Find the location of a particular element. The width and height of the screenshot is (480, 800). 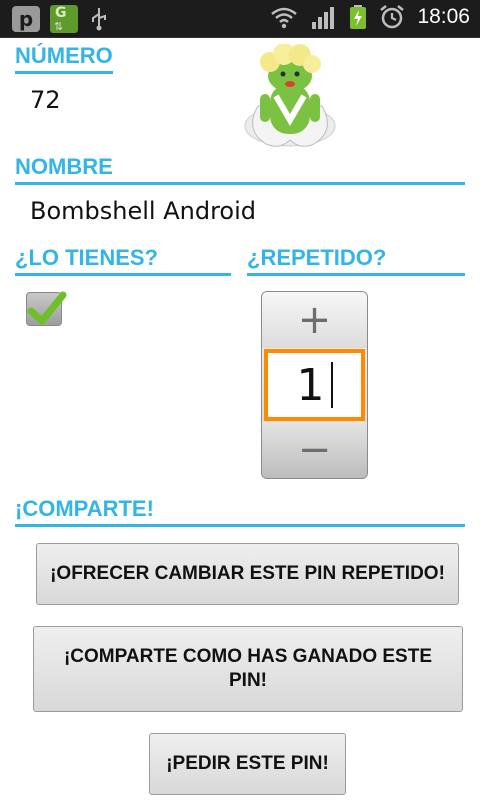

g-sync-letter: G is located at coordinates (61, 13).